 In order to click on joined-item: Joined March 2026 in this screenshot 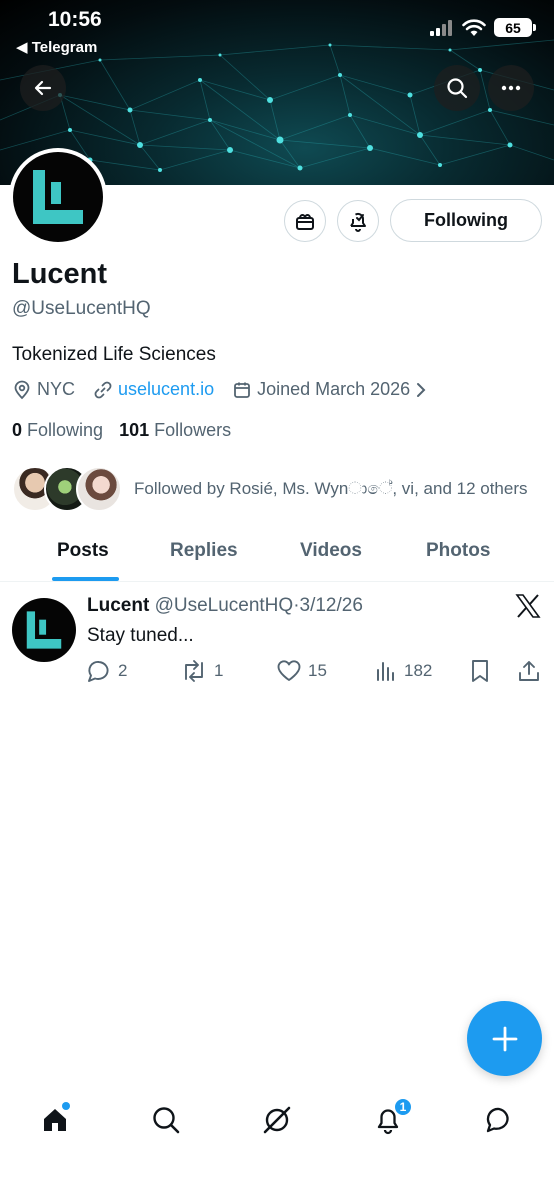, I will do `click(329, 389)`.